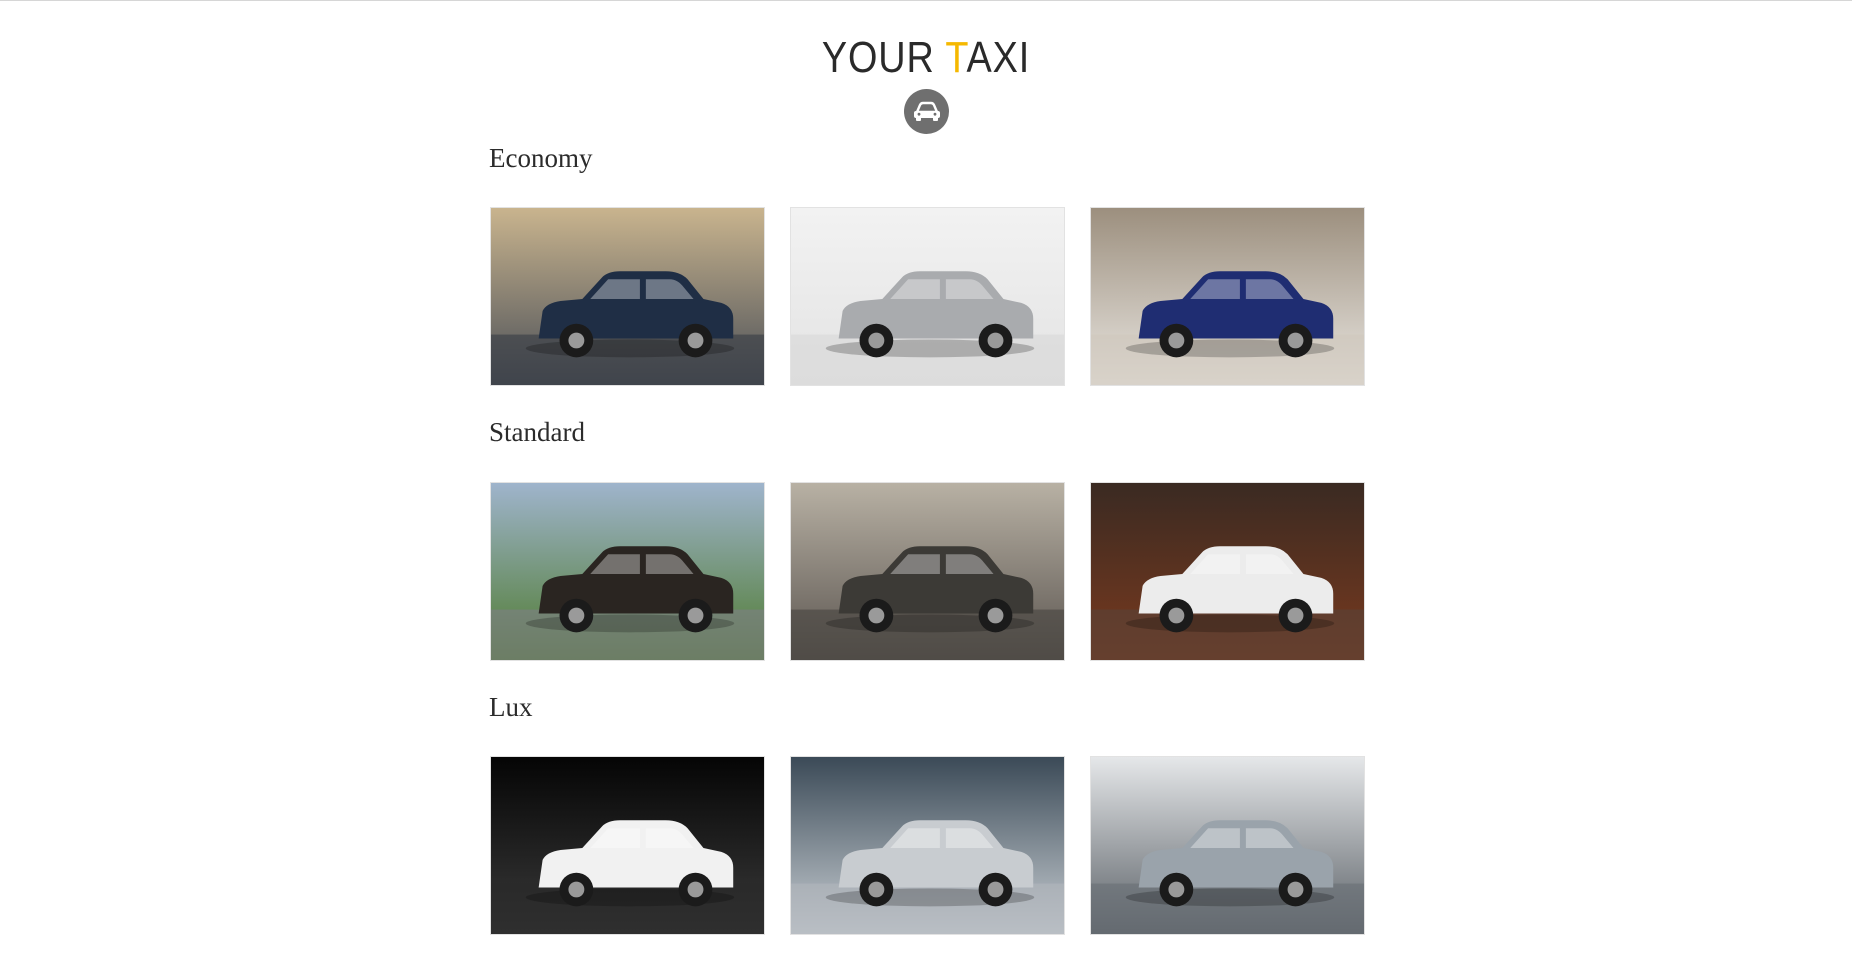  I want to click on taxi-badge, so click(926, 111).